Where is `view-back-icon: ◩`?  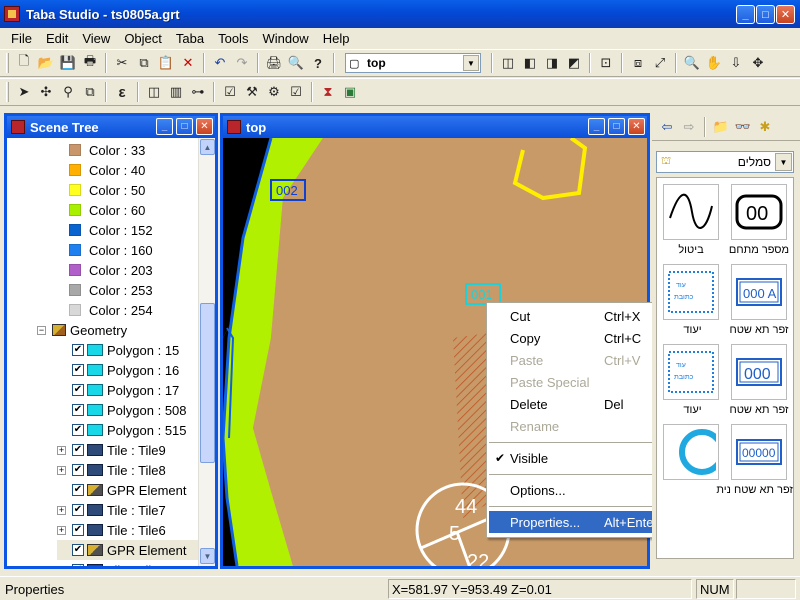
view-back-icon: ◩ is located at coordinates (574, 63).